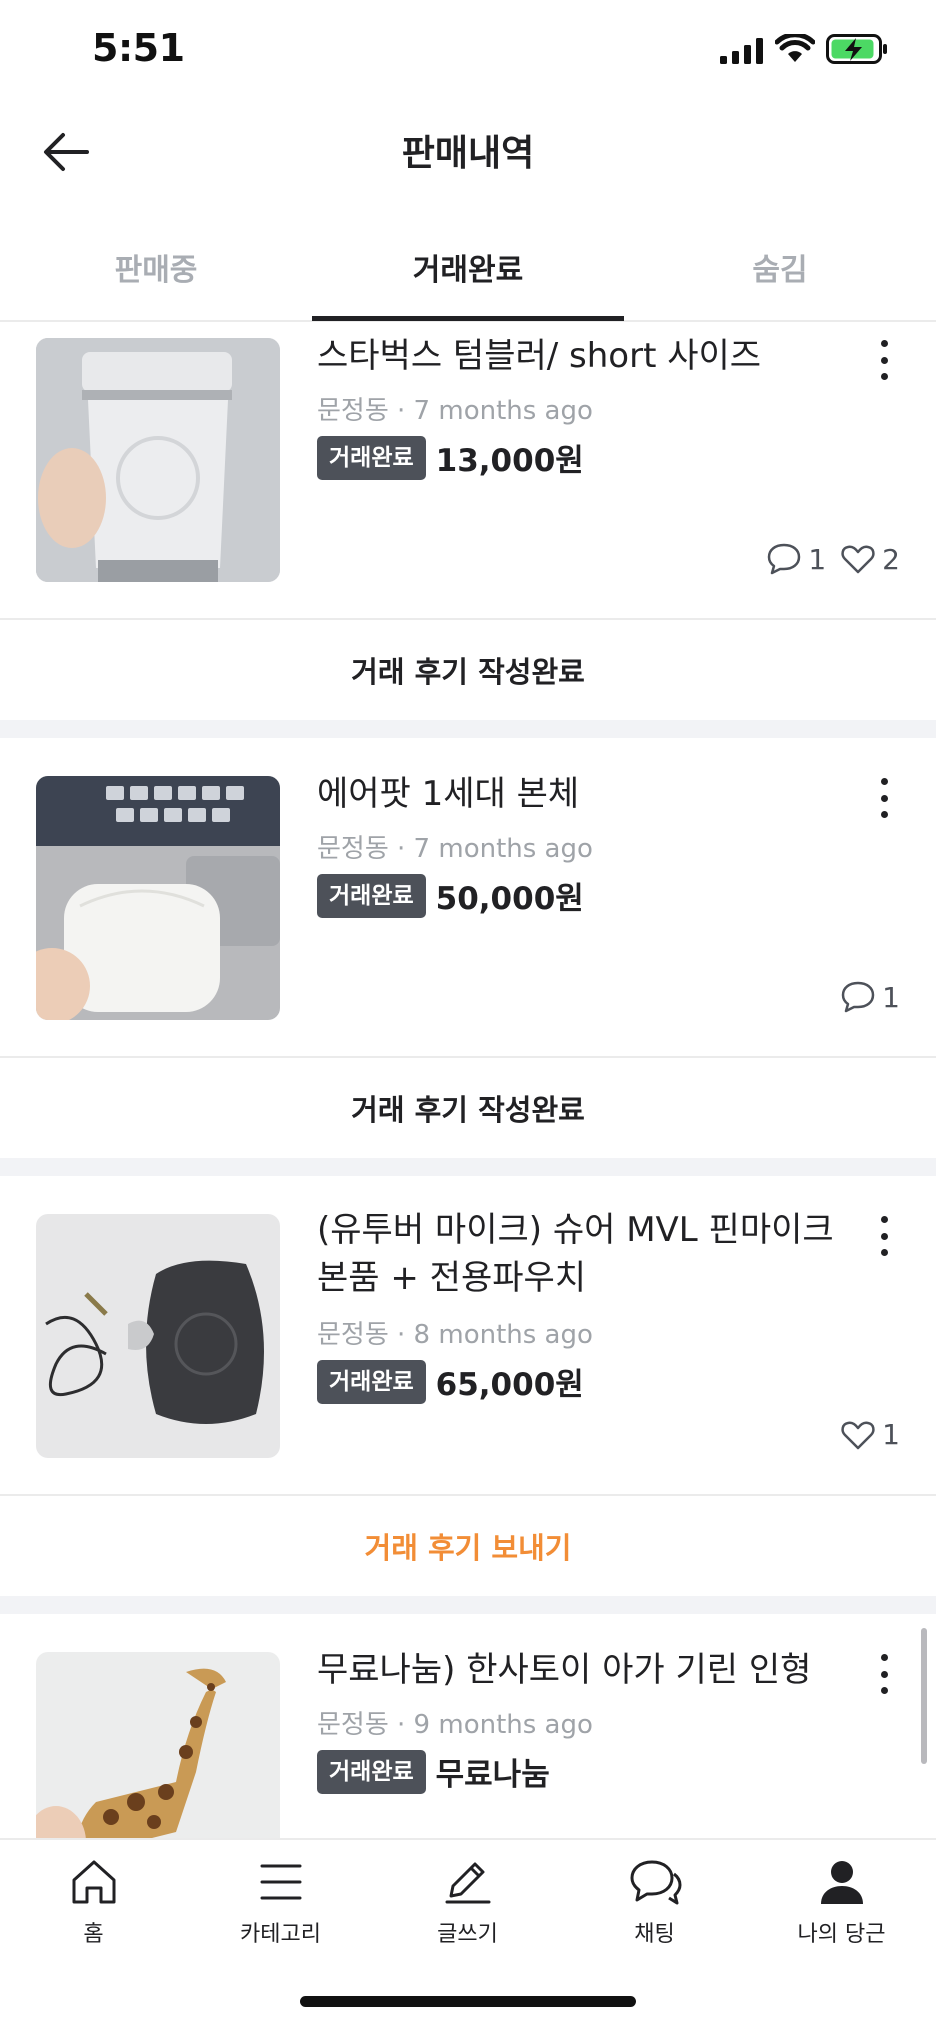 The width and height of the screenshot is (936, 2026). What do you see at coordinates (780, 267) in the screenshot?
I see `tab-hidden: 숨김` at bounding box center [780, 267].